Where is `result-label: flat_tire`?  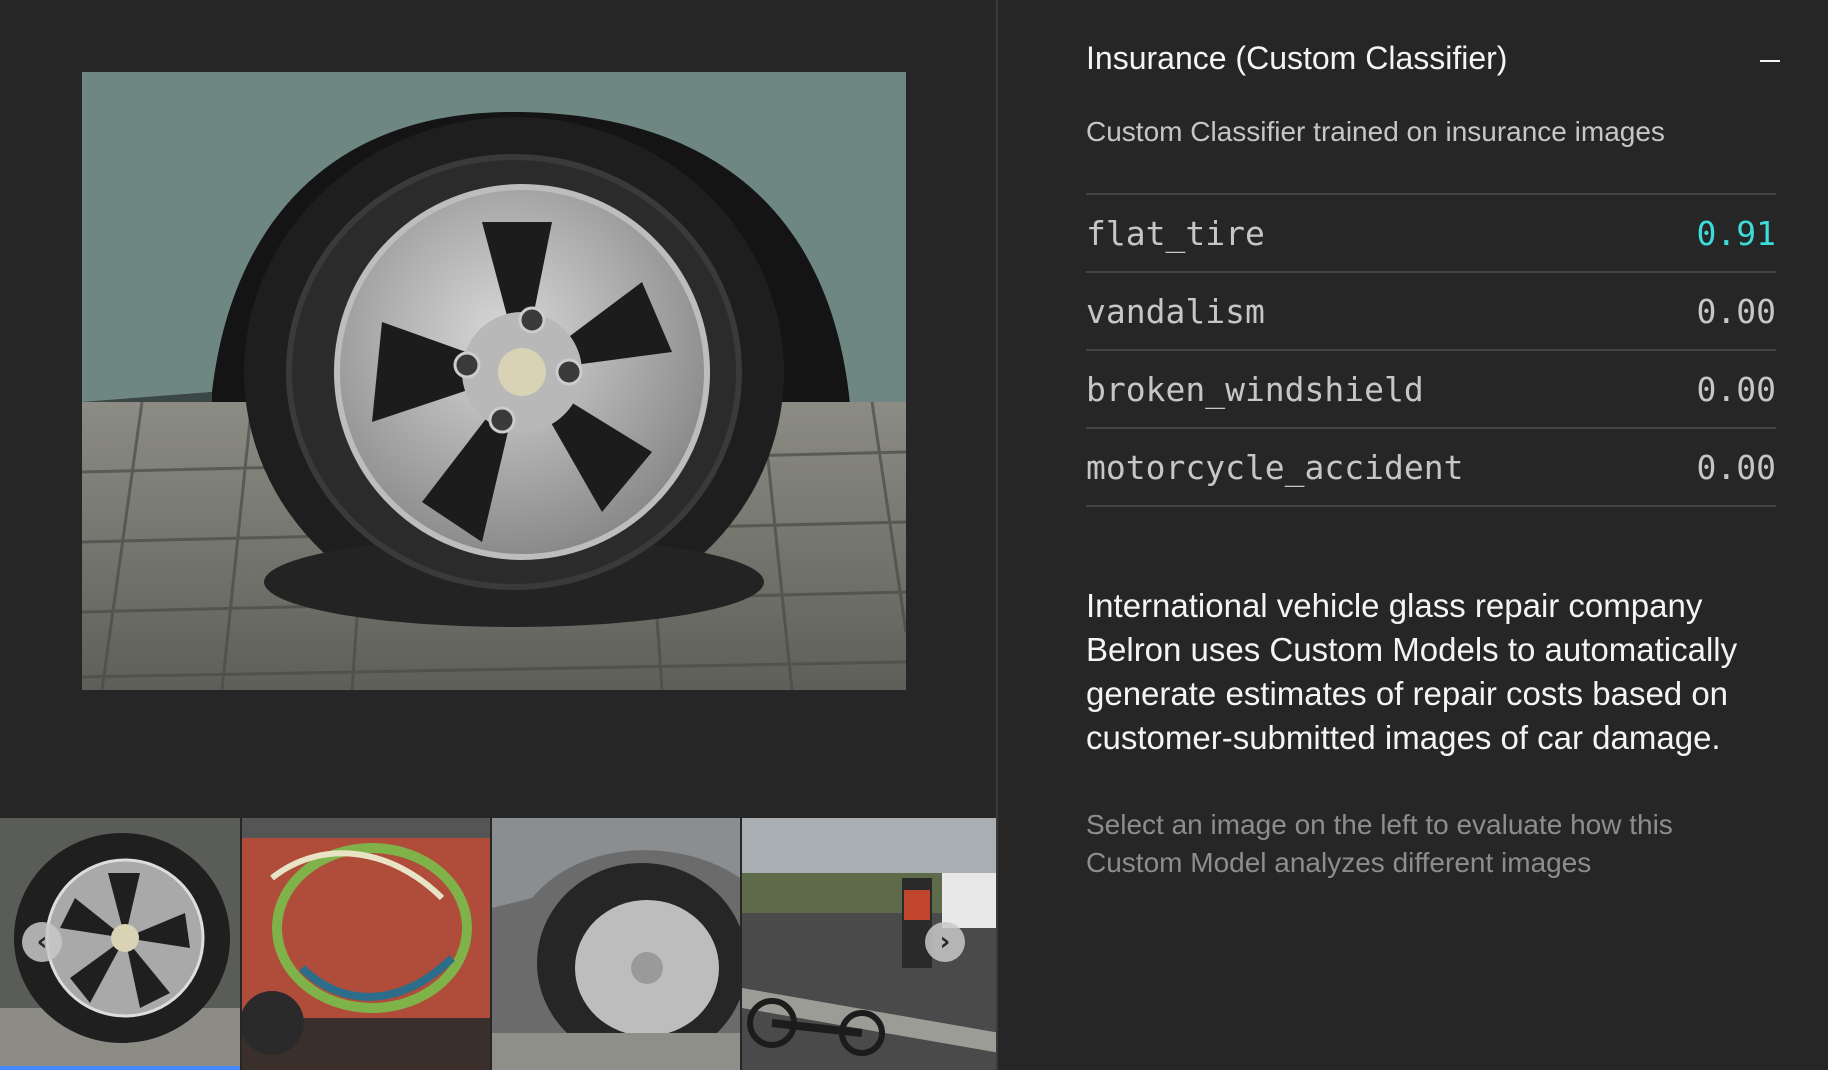
result-label: flat_tire is located at coordinates (1175, 233).